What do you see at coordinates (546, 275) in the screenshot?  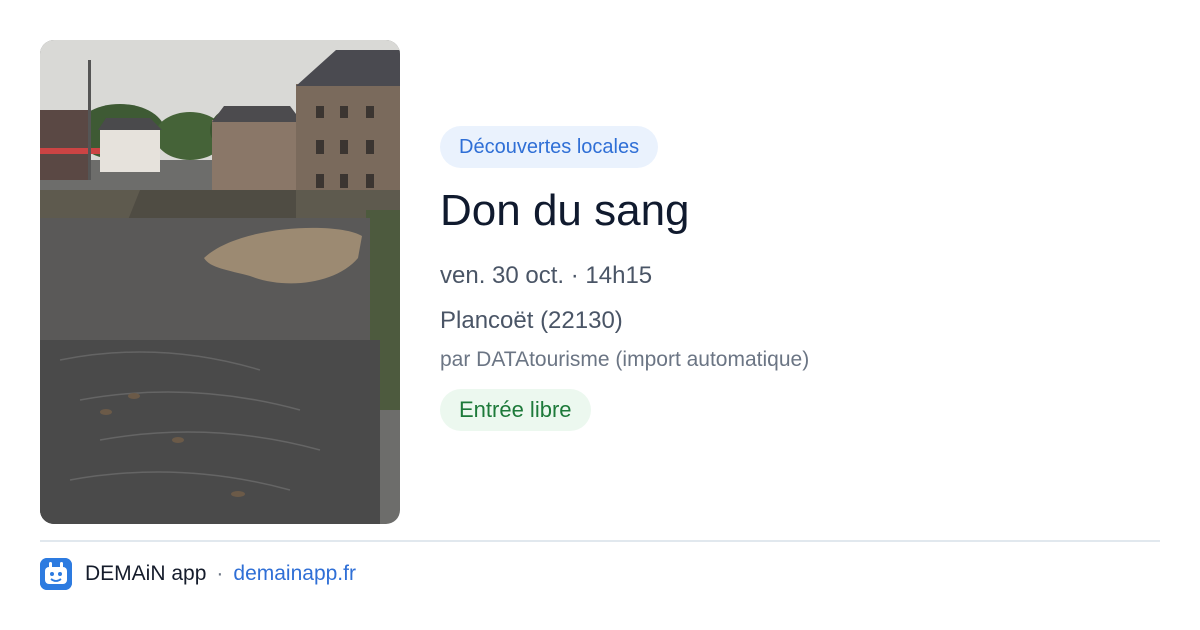 I see `event-datetime: ven. 30 oct. · 14h15` at bounding box center [546, 275].